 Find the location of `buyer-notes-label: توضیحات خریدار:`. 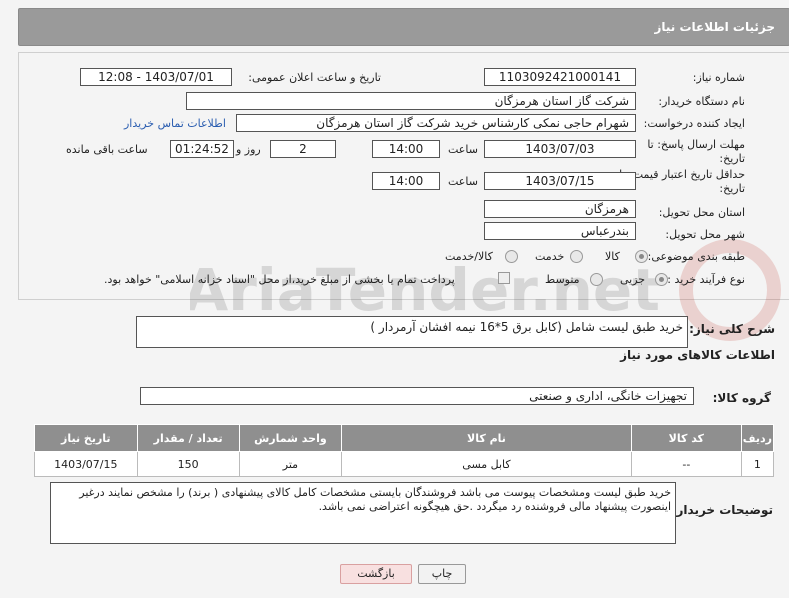

buyer-notes-label: توضیحات خریدار: is located at coordinates (722, 510).